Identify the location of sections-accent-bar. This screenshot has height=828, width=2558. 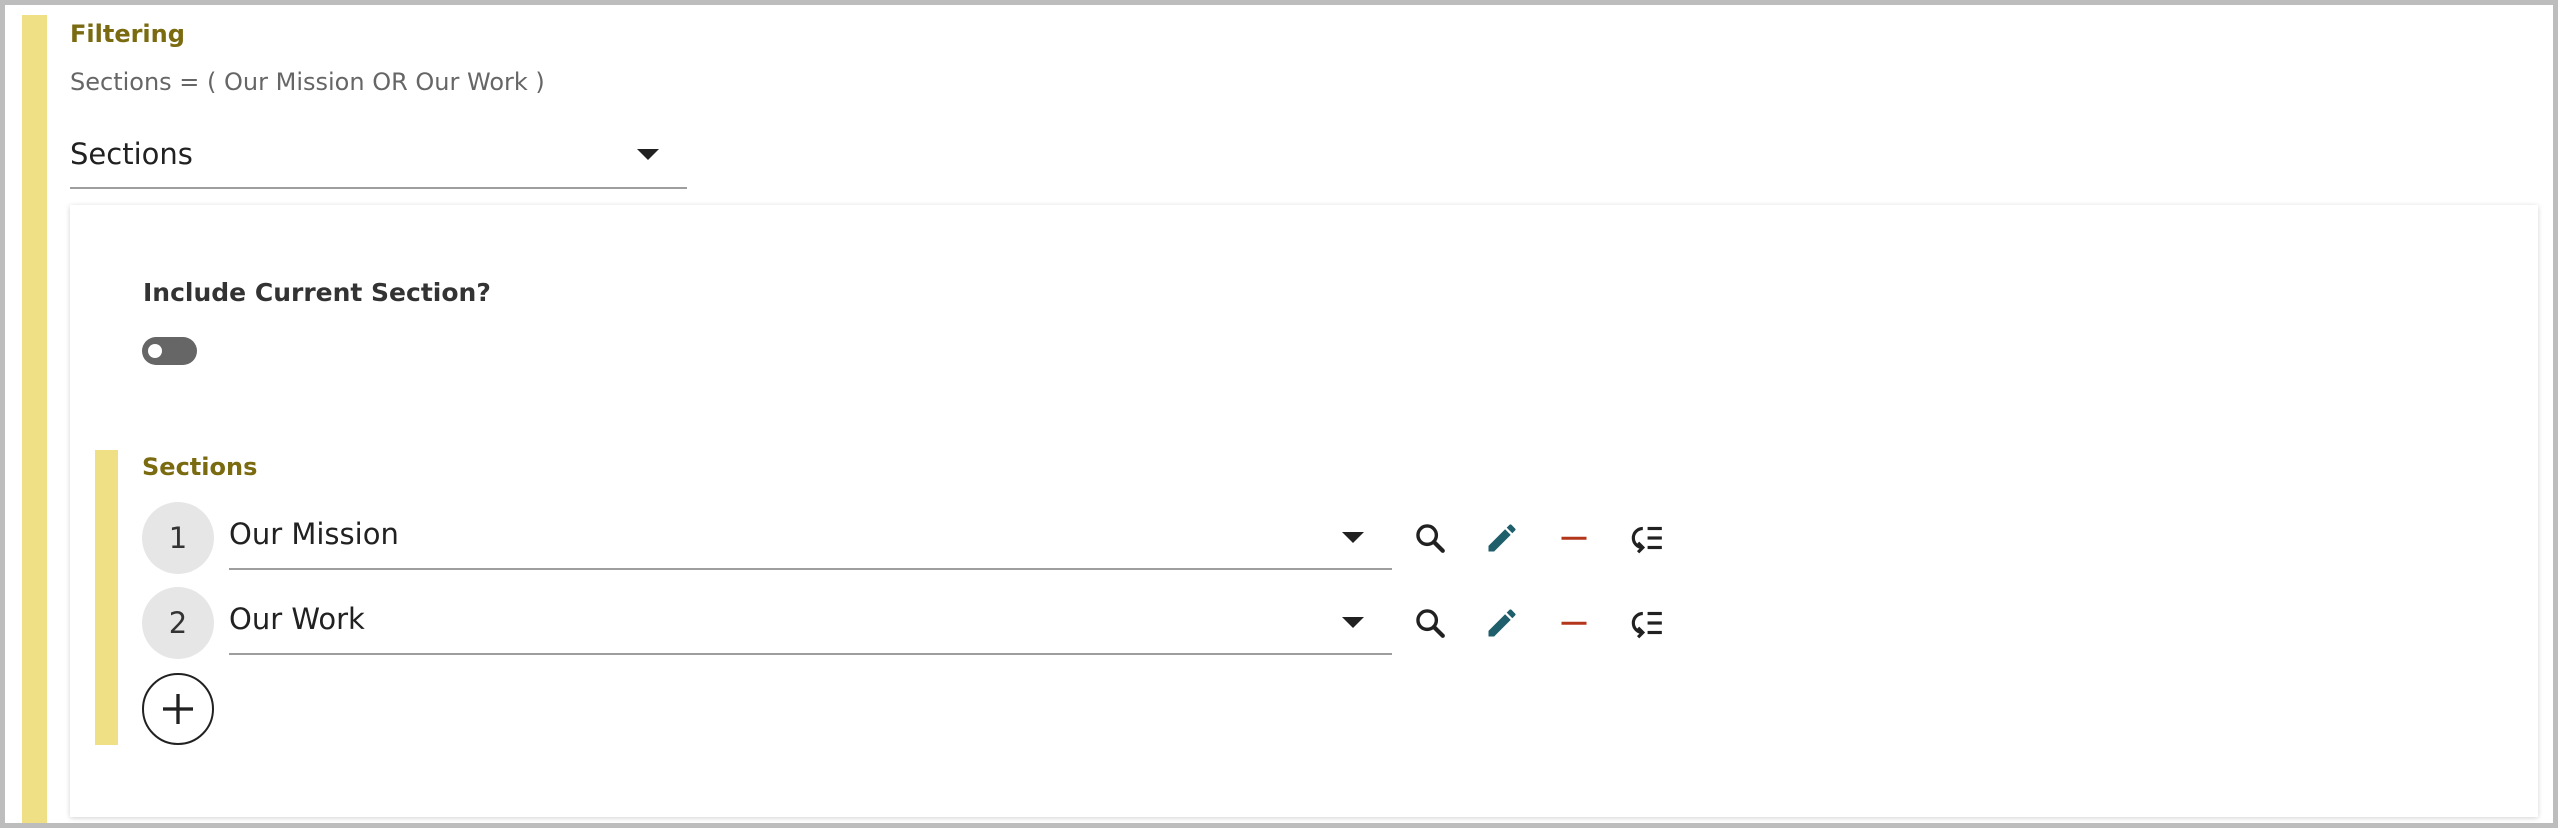
(106, 597).